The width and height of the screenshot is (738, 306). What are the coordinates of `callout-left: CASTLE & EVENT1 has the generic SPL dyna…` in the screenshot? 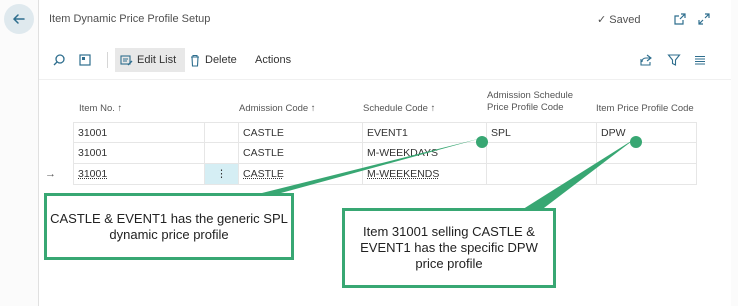 It's located at (169, 226).